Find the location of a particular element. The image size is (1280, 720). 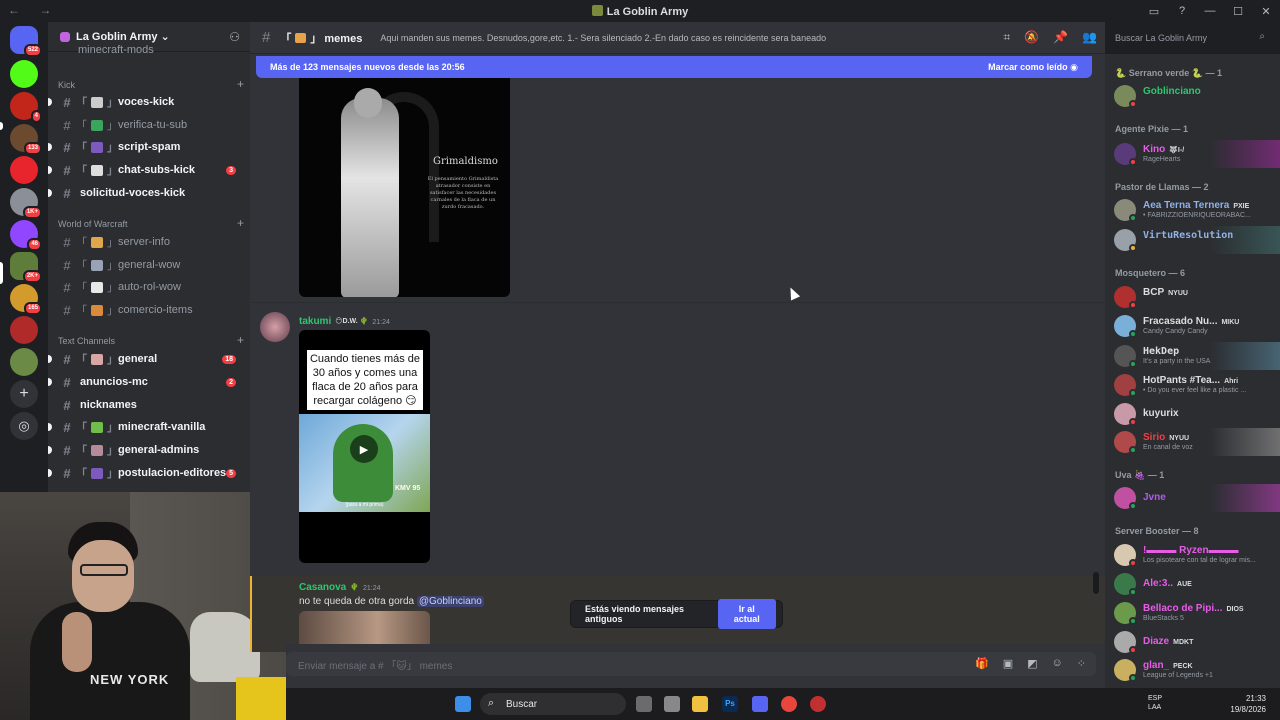

member-ale: Ale:3.. AUE is located at coordinates (1192, 584).